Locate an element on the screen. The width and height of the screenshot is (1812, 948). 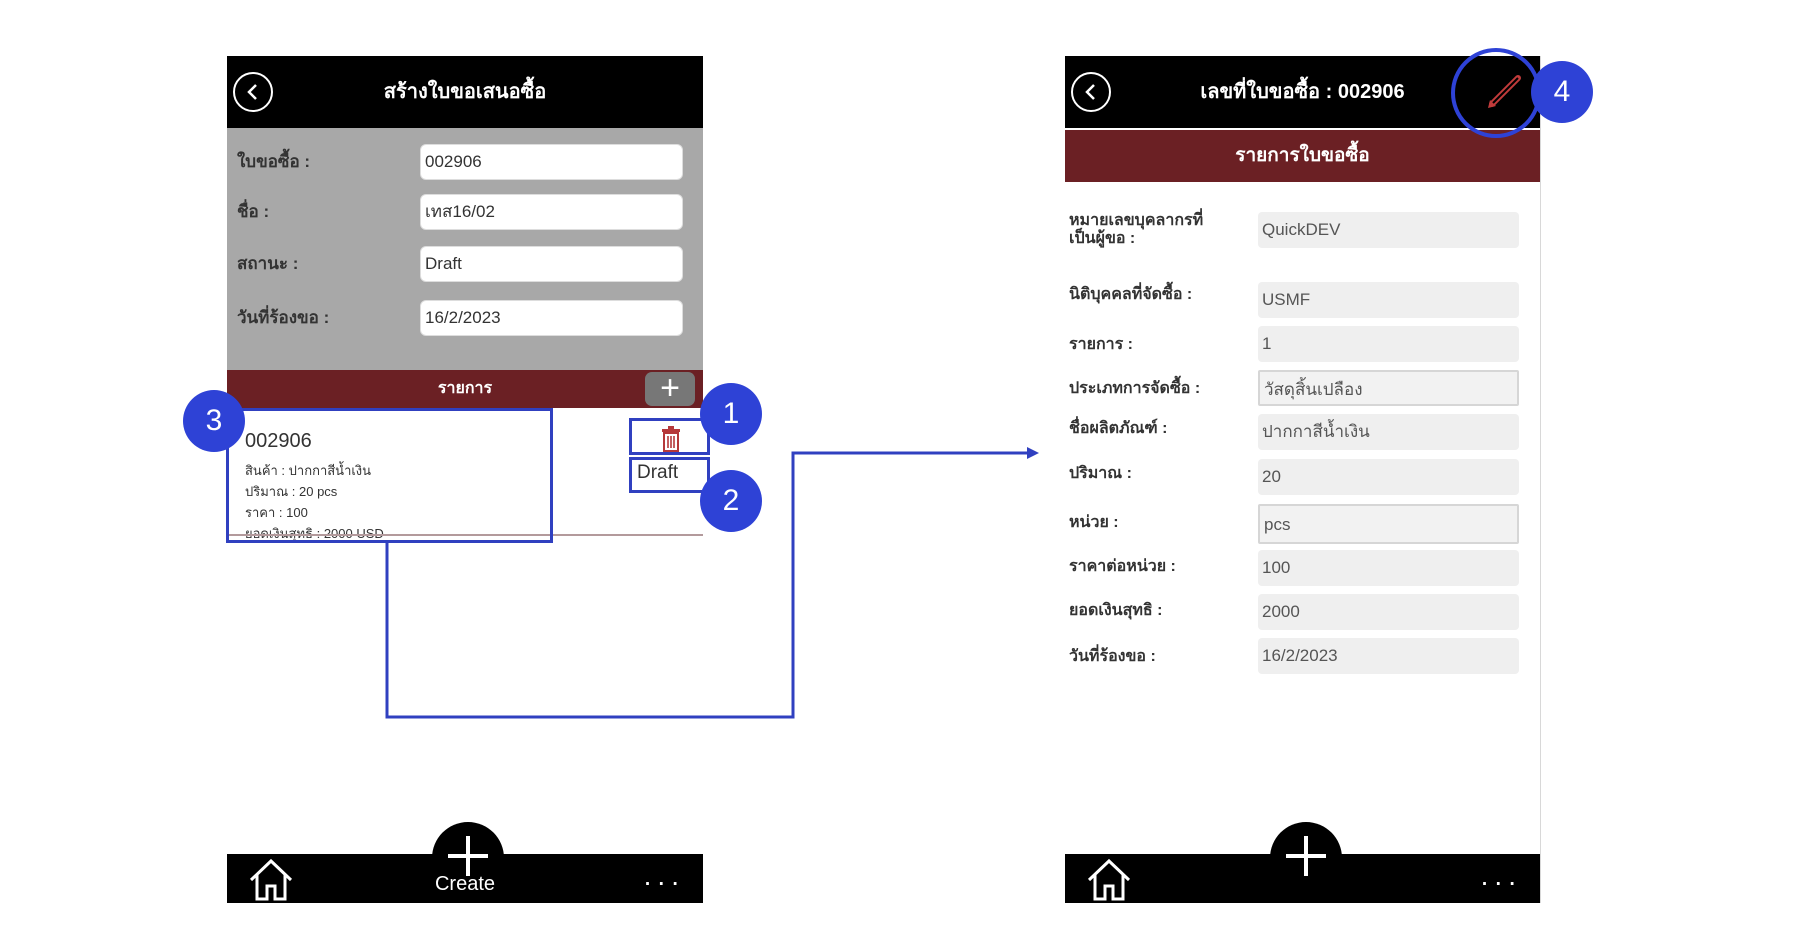
quantity-value: 20 is located at coordinates (1388, 477).